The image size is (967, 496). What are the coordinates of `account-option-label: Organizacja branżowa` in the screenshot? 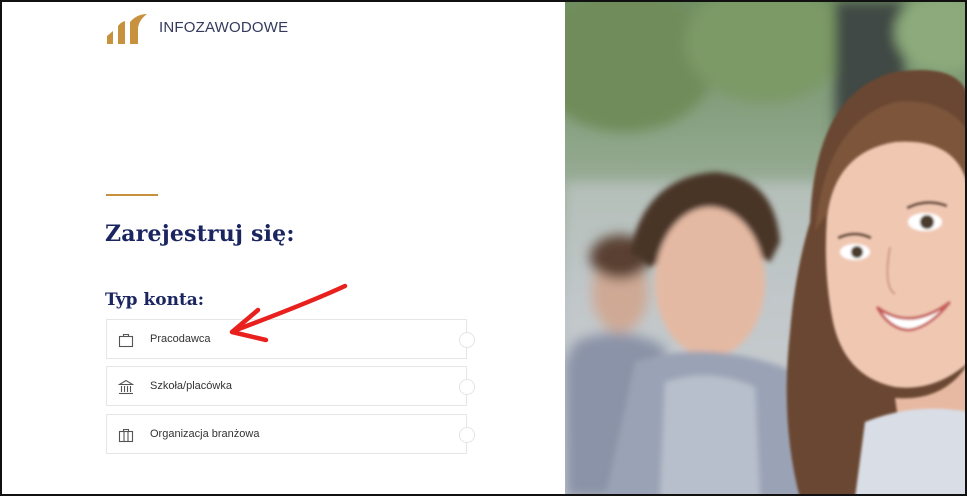 It's located at (205, 434).